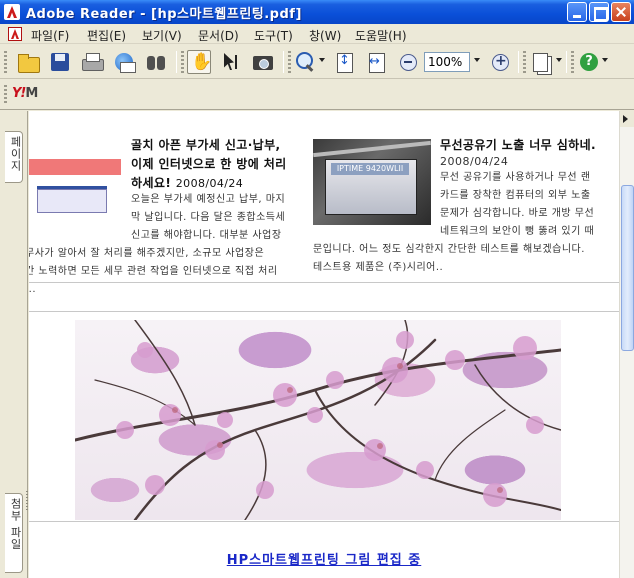 Image resolution: width=634 pixels, height=578 pixels. I want to click on menu-window: 창(W), so click(325, 35).